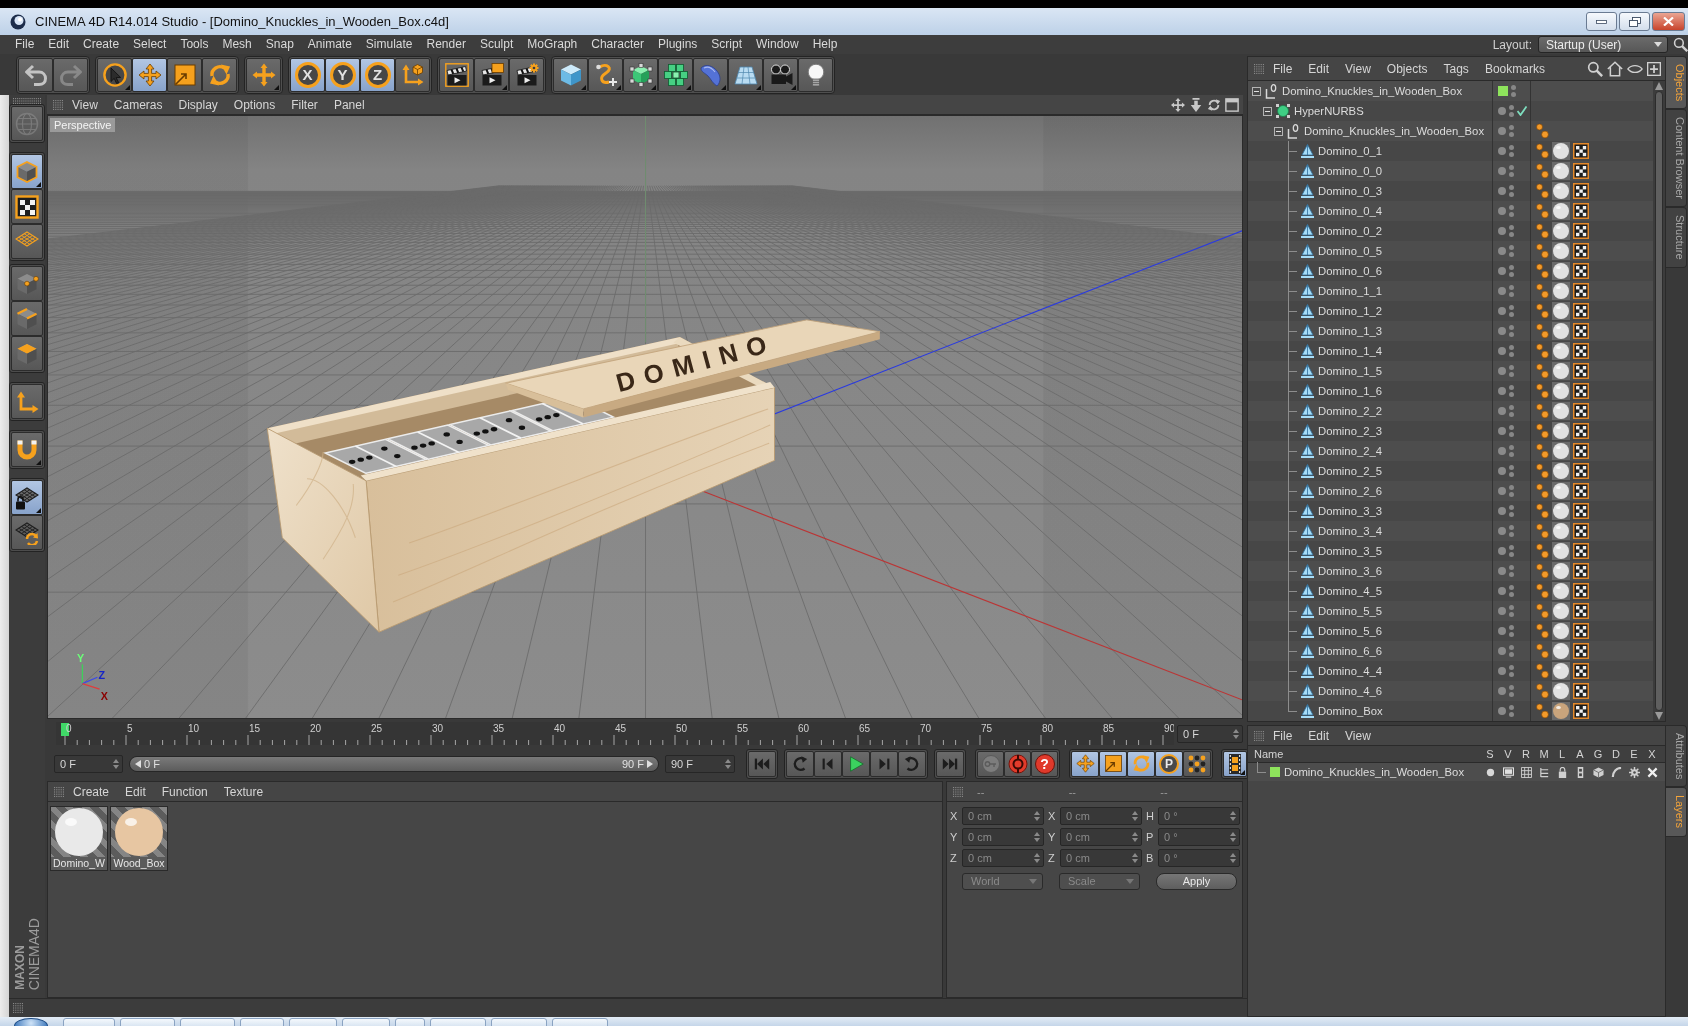 This screenshot has height=1026, width=1688. What do you see at coordinates (1450, 171) in the screenshot?
I see `tree-row: Domino_0_0` at bounding box center [1450, 171].